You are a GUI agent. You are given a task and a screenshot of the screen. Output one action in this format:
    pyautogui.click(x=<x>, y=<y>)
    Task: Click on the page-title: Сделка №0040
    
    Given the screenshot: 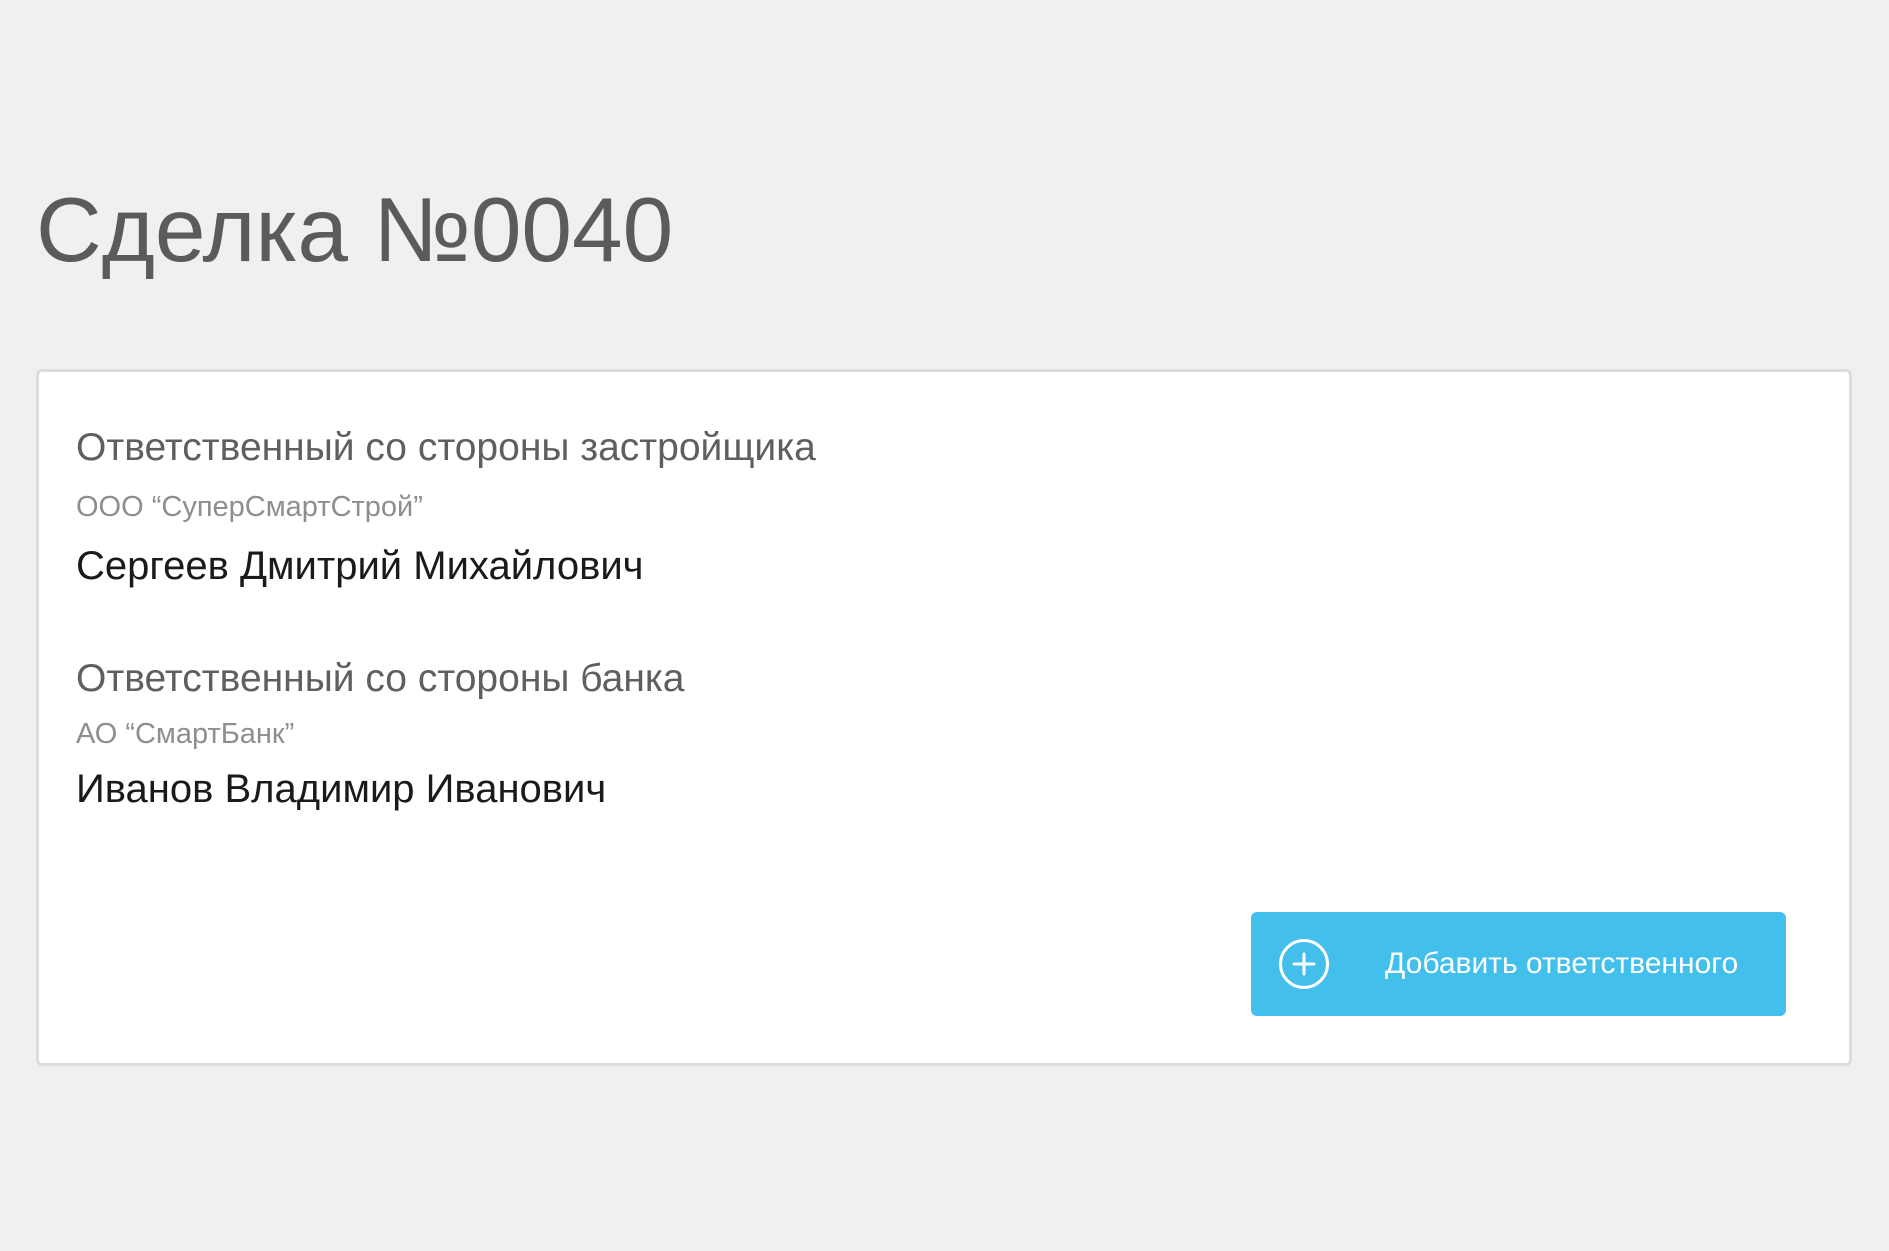 What is the action you would take?
    pyautogui.click(x=355, y=230)
    